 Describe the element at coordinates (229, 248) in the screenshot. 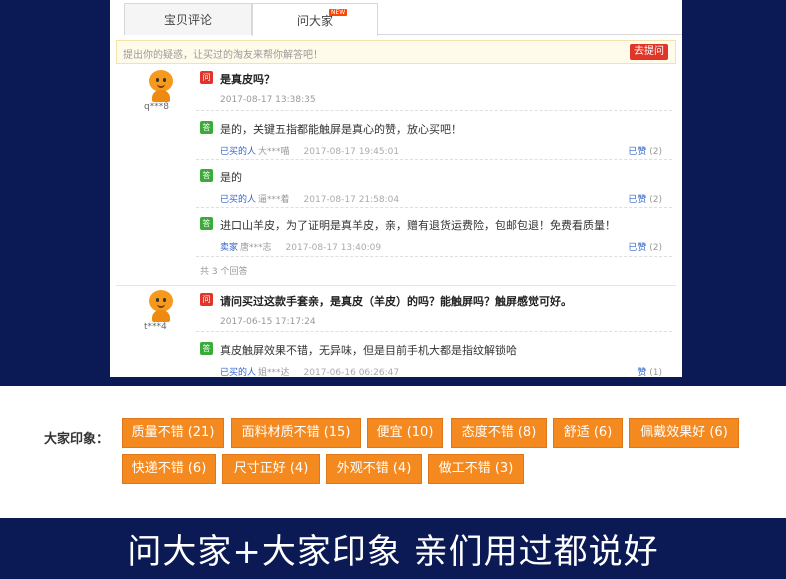

I see `answer-role: 卖家` at that location.